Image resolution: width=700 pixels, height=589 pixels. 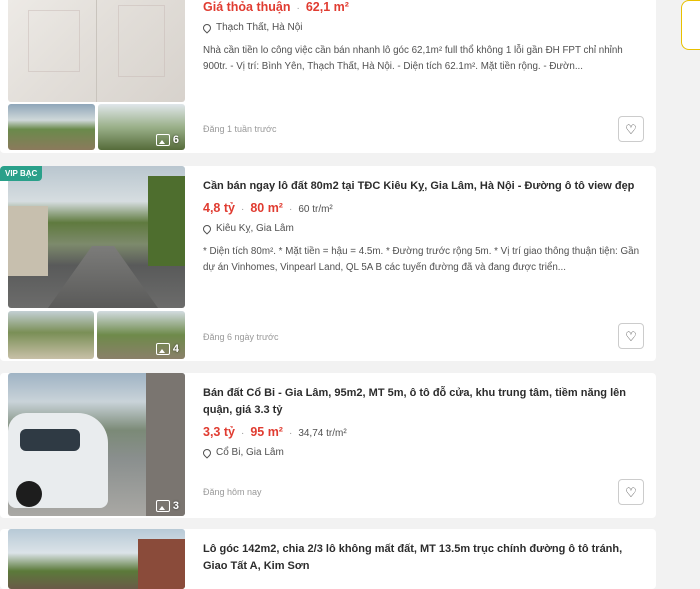 I want to click on listing-main-photo: 3, so click(x=96, y=444).